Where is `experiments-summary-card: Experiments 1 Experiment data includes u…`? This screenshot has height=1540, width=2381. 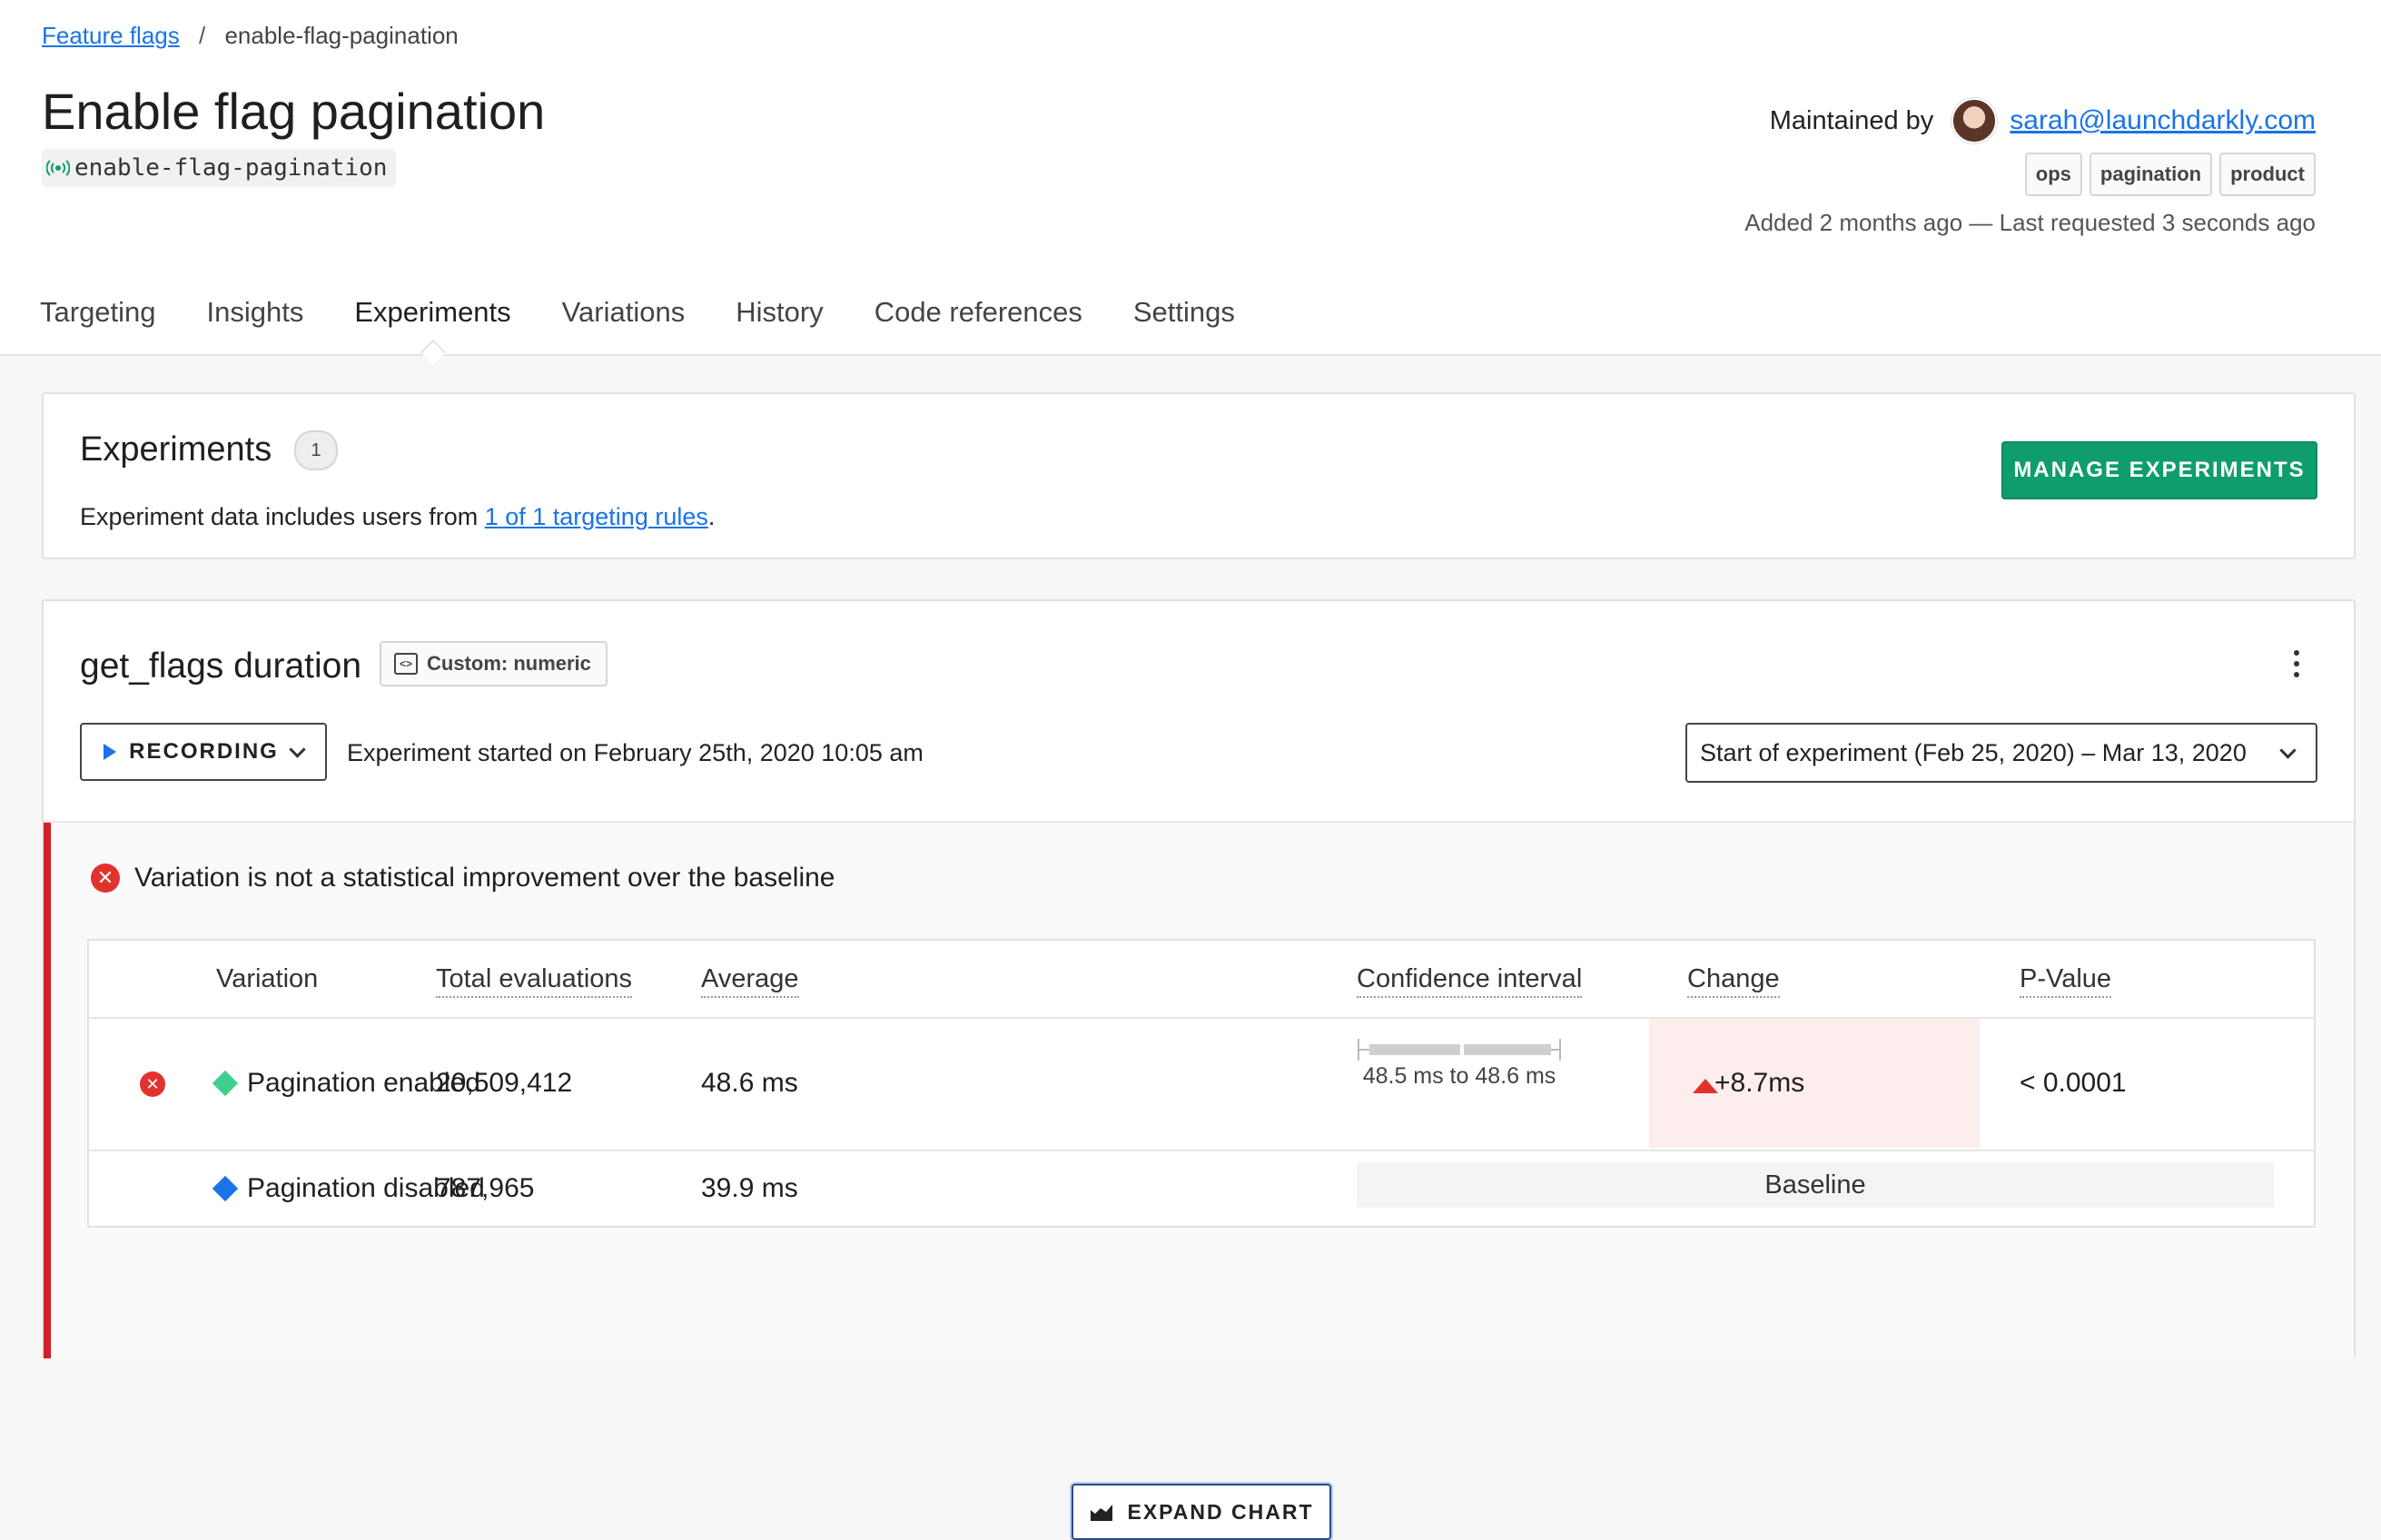
experiments-summary-card: Experiments 1 Experiment data includes u… is located at coordinates (1199, 475).